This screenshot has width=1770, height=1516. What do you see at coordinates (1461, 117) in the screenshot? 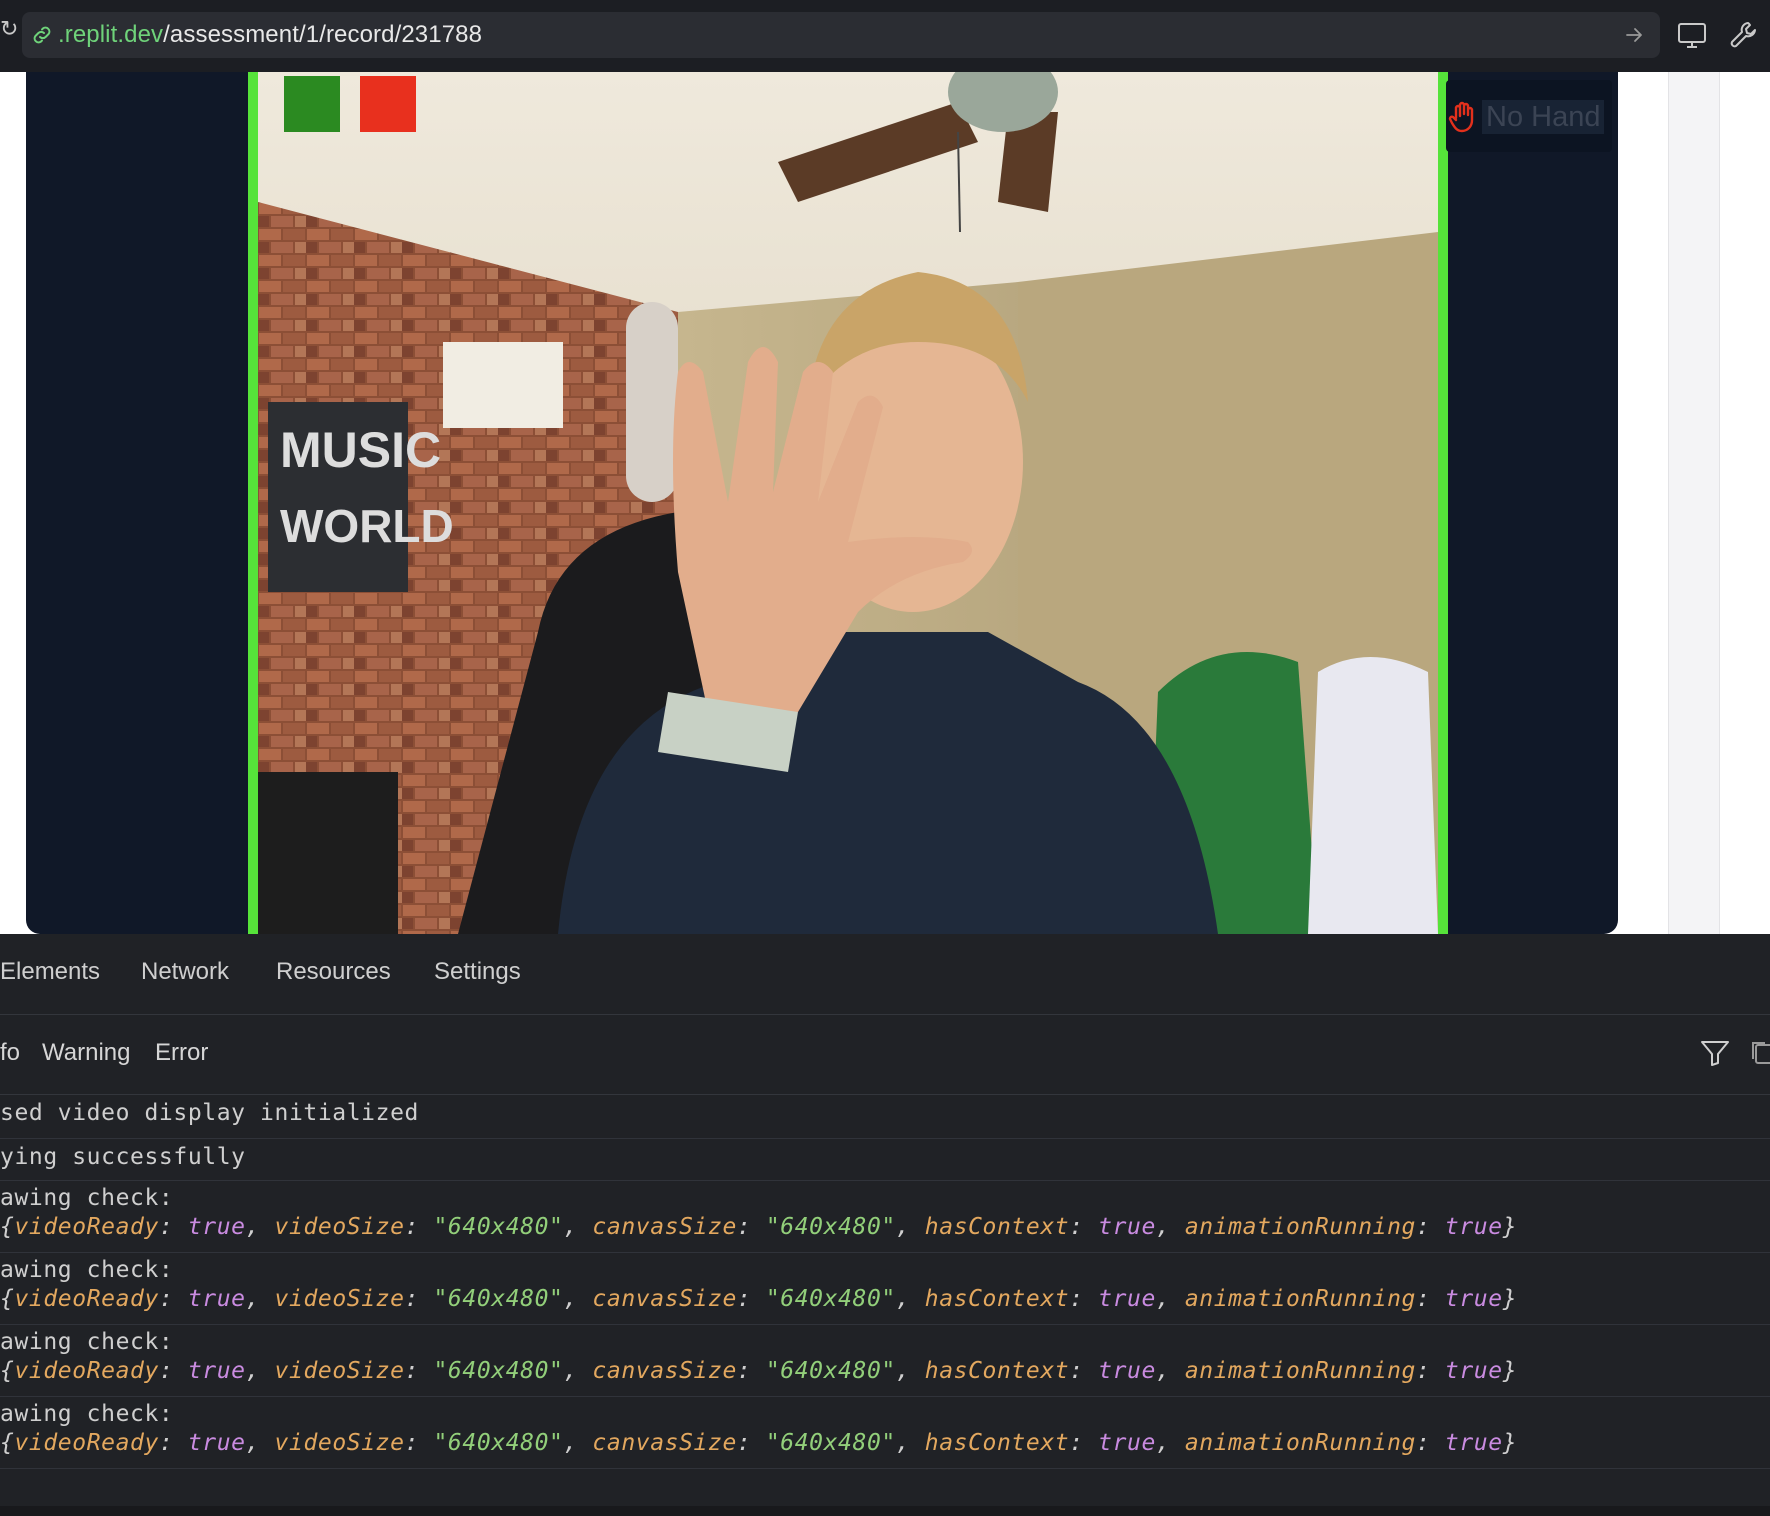
I see `hand-icon` at bounding box center [1461, 117].